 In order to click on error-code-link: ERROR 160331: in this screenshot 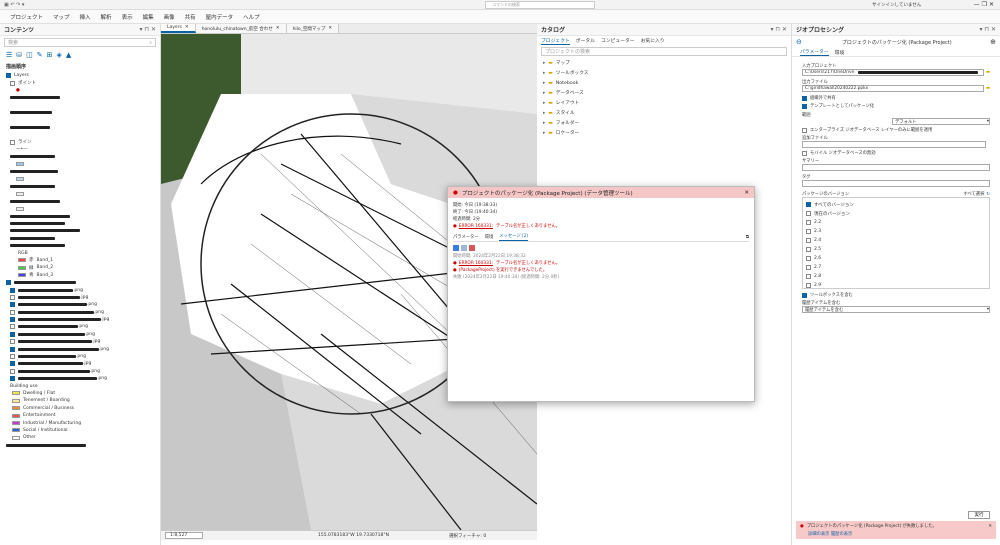, I will do `click(476, 226)`.